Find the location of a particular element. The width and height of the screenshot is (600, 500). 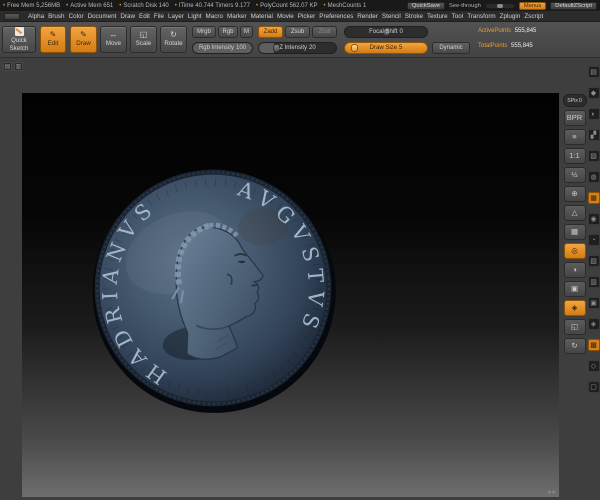

focal-shift-value: 0 is located at coordinates (401, 32).